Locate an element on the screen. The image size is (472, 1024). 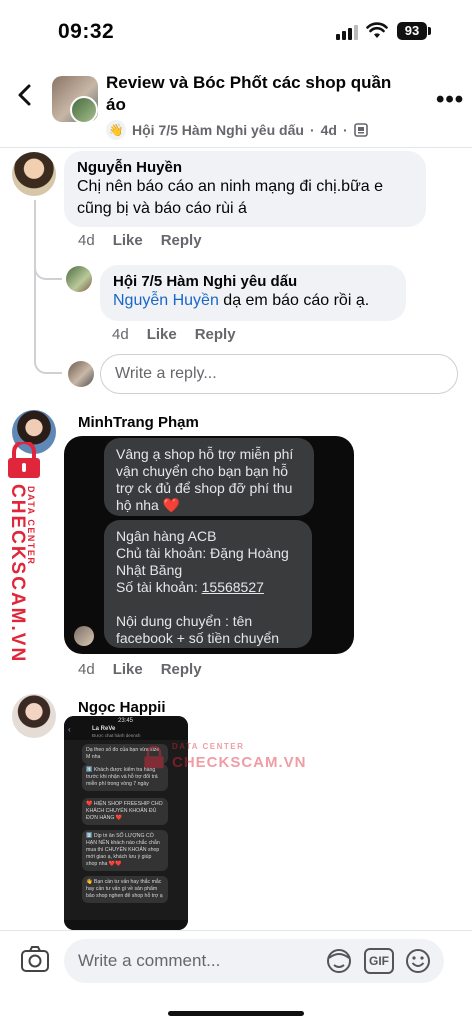
mention-link: Nguyễn Huyền is located at coordinates (166, 300).